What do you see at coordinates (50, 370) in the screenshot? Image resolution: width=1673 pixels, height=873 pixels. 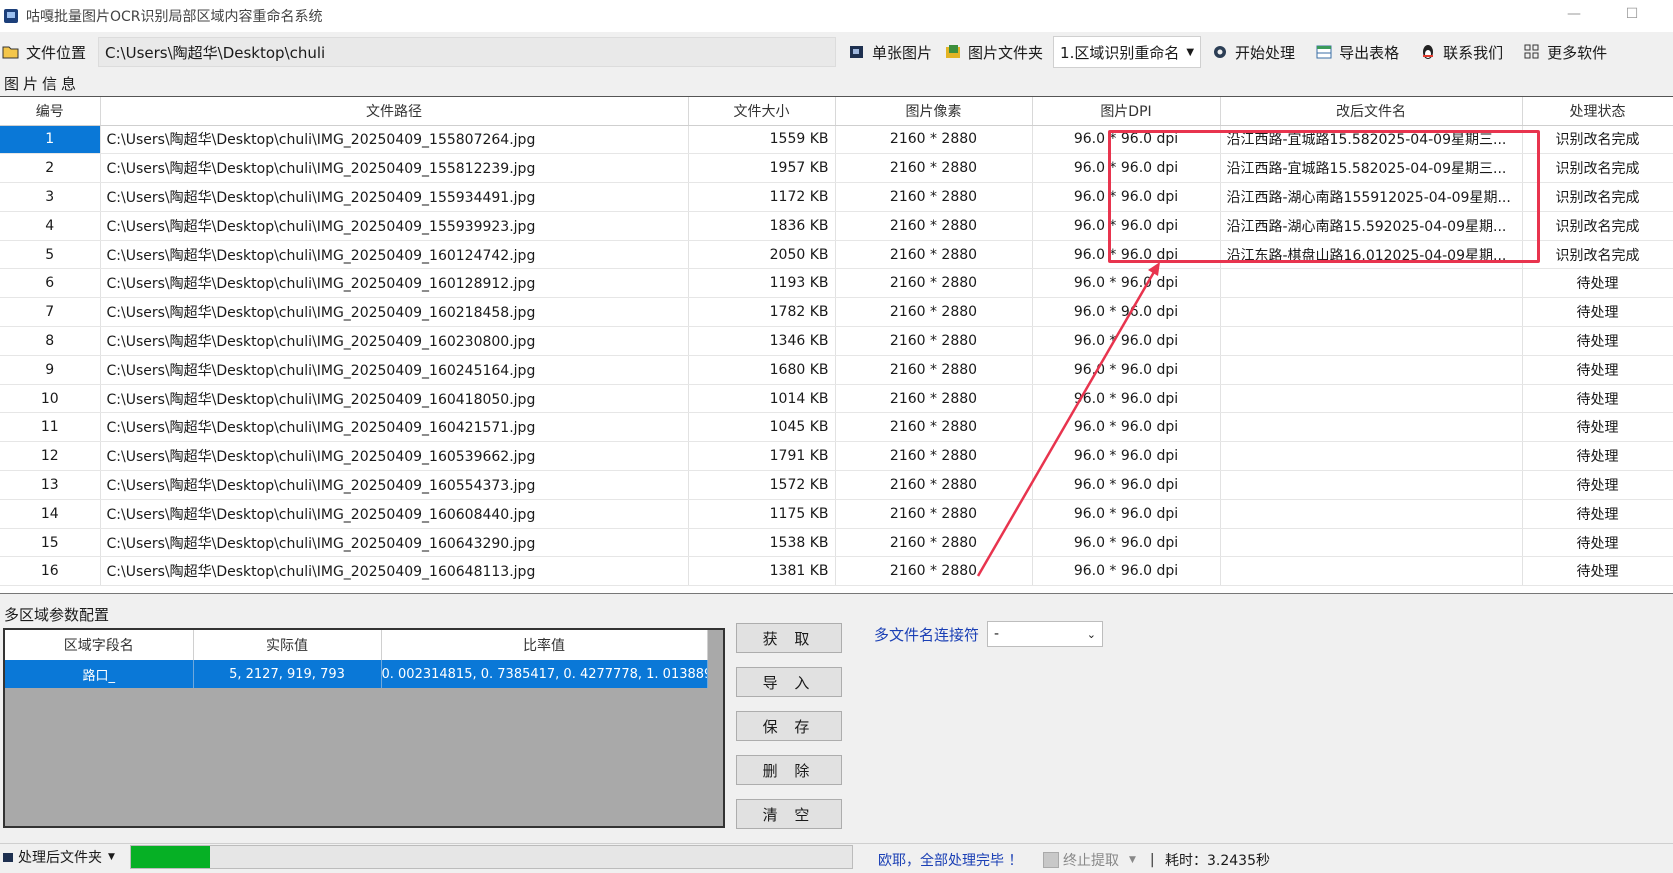 I see `row-id: 9` at bounding box center [50, 370].